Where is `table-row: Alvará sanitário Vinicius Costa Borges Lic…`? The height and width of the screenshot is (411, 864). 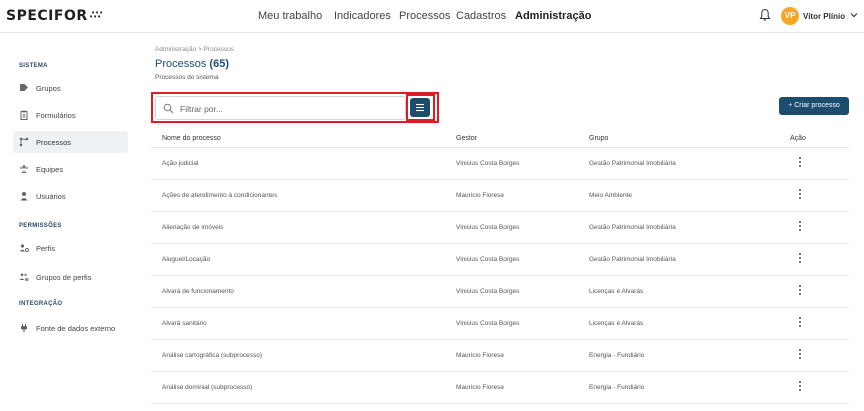 table-row: Alvará sanitário Vinicius Costa Borges Lic… is located at coordinates (500, 324).